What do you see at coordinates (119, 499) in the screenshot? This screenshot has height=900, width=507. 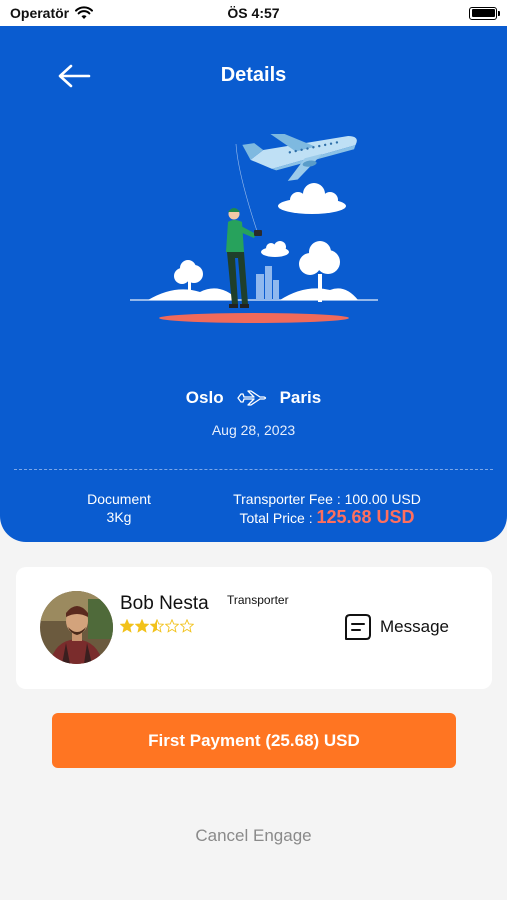 I see `package-type: Document` at bounding box center [119, 499].